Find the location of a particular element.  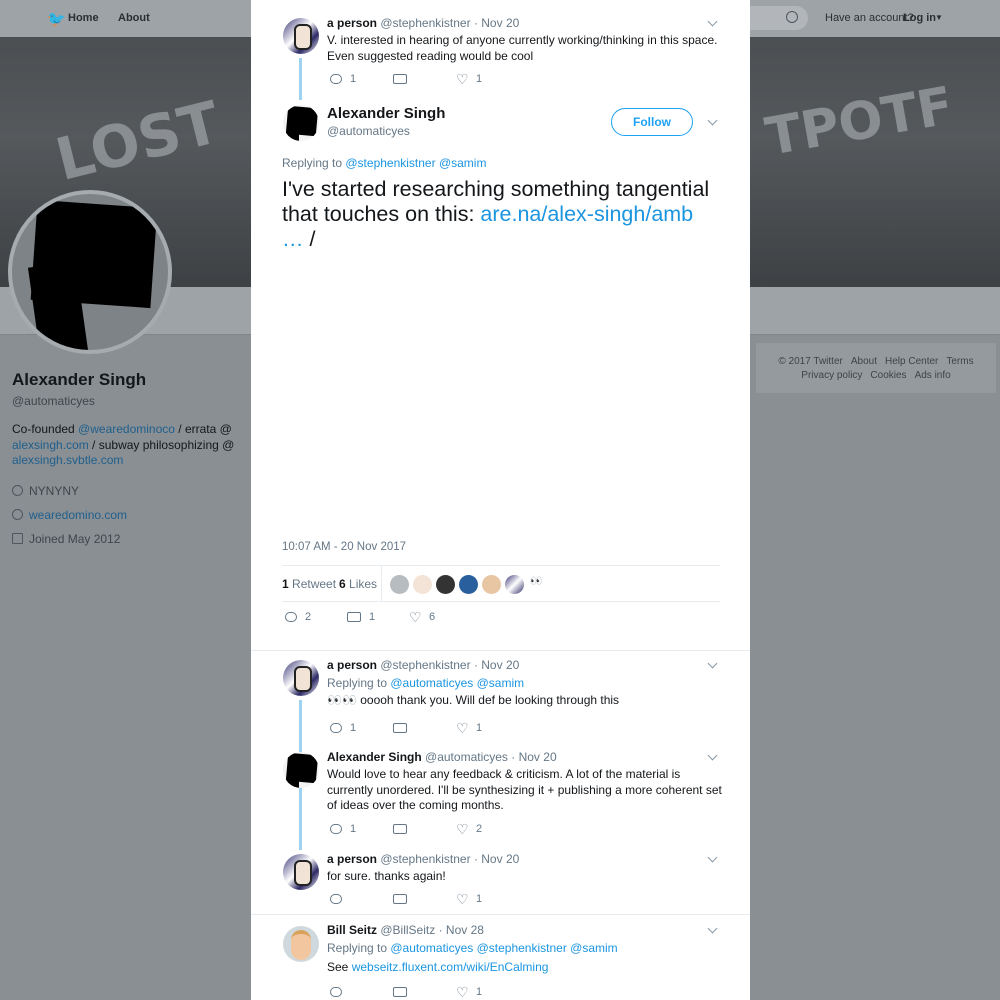

replying-to: Replying to @stephenkistner @samim is located at coordinates (384, 163).